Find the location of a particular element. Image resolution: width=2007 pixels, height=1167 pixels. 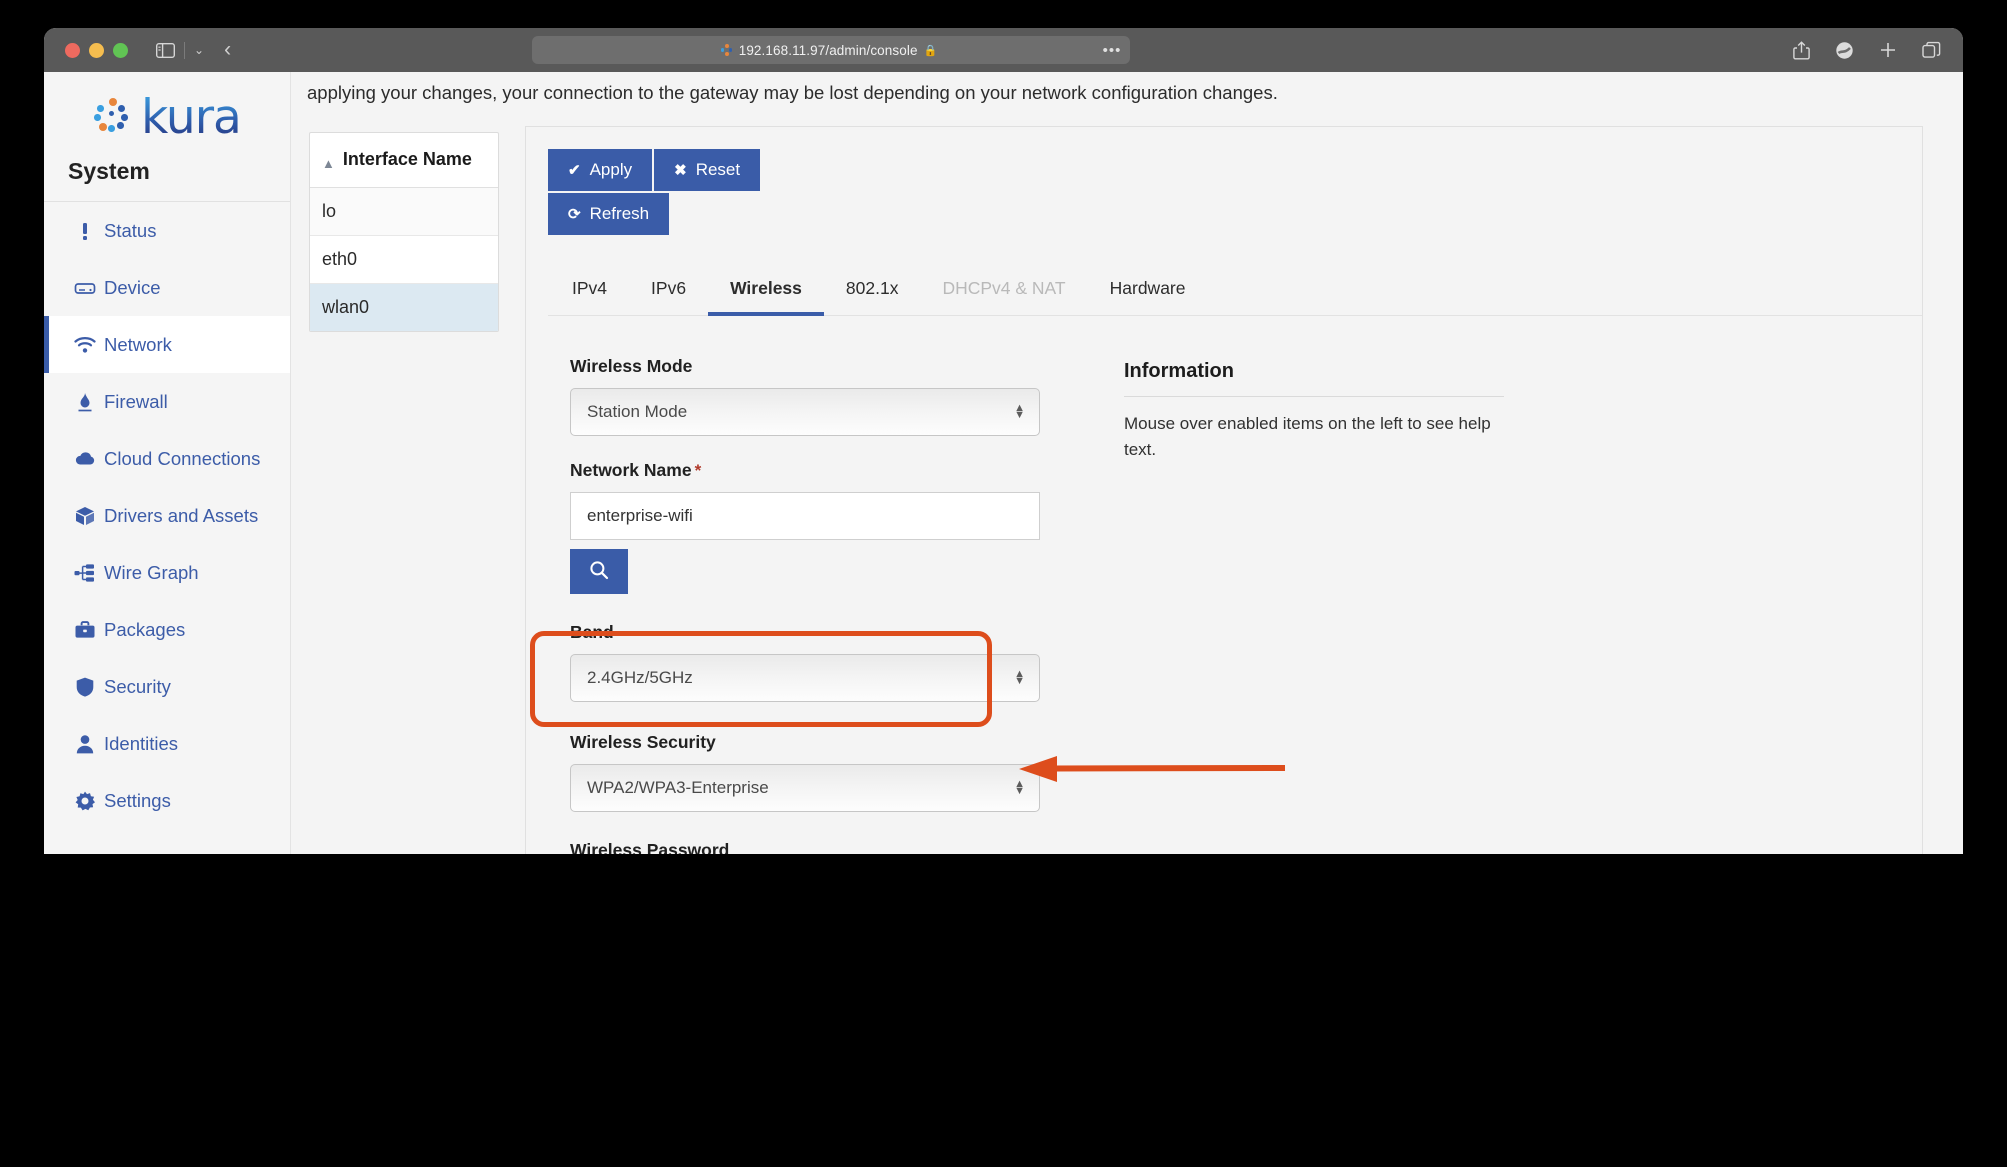

tab-overview-icon is located at coordinates (1931, 50).